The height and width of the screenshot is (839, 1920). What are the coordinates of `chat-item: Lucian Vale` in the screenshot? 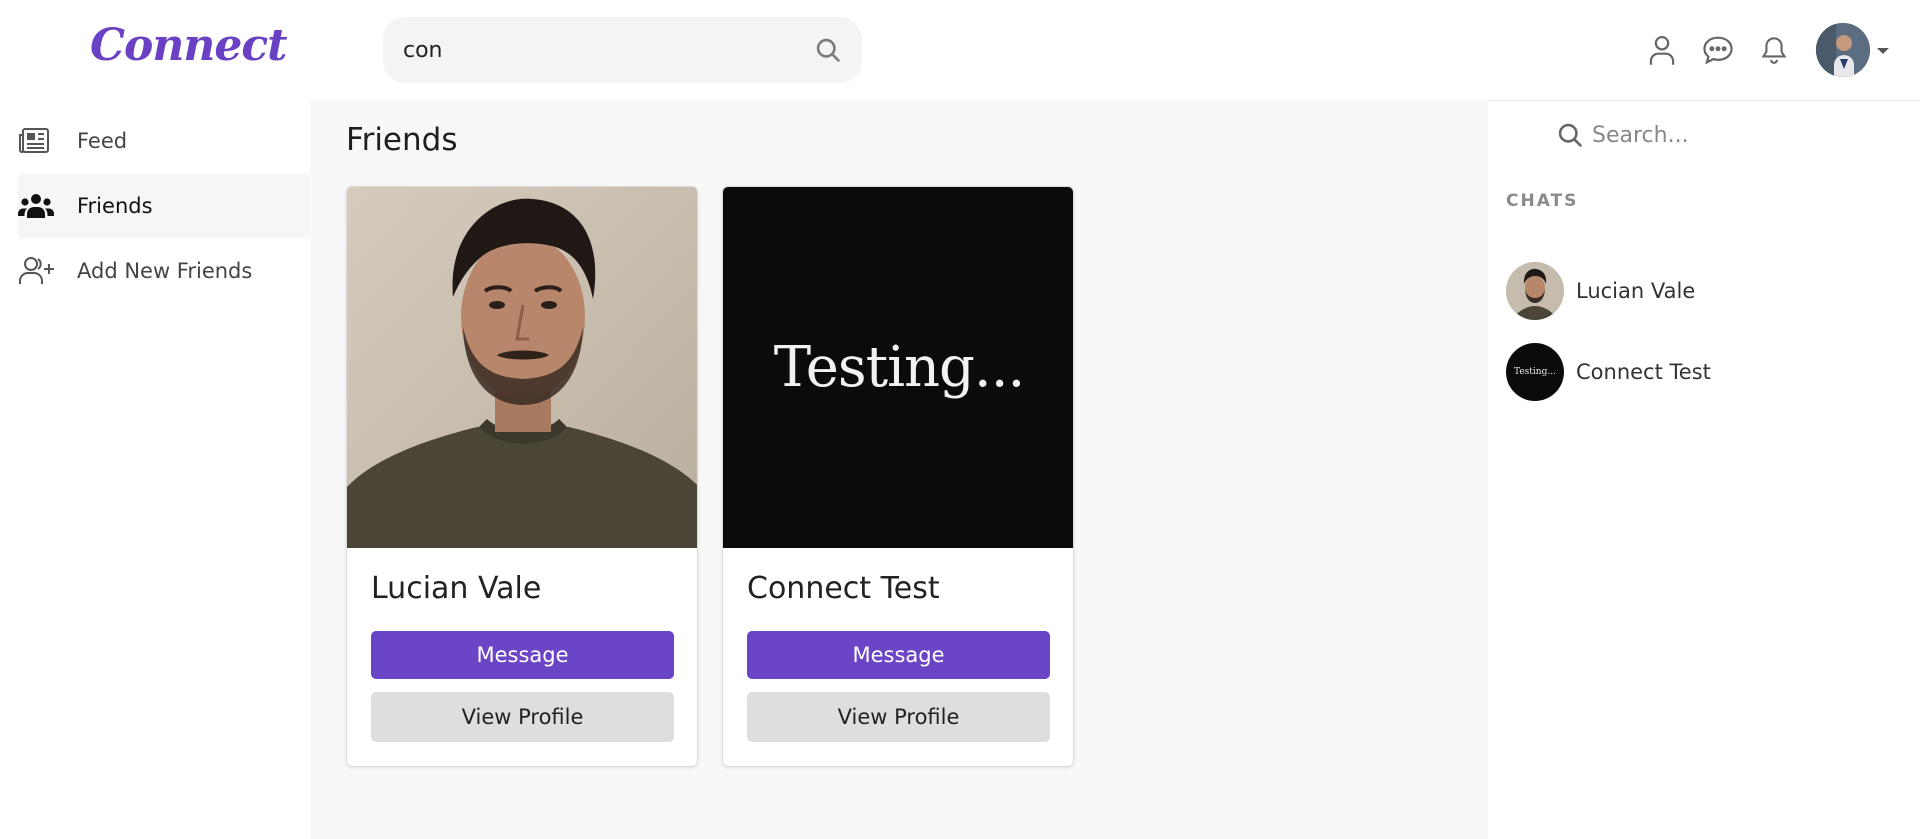 It's located at (1706, 291).